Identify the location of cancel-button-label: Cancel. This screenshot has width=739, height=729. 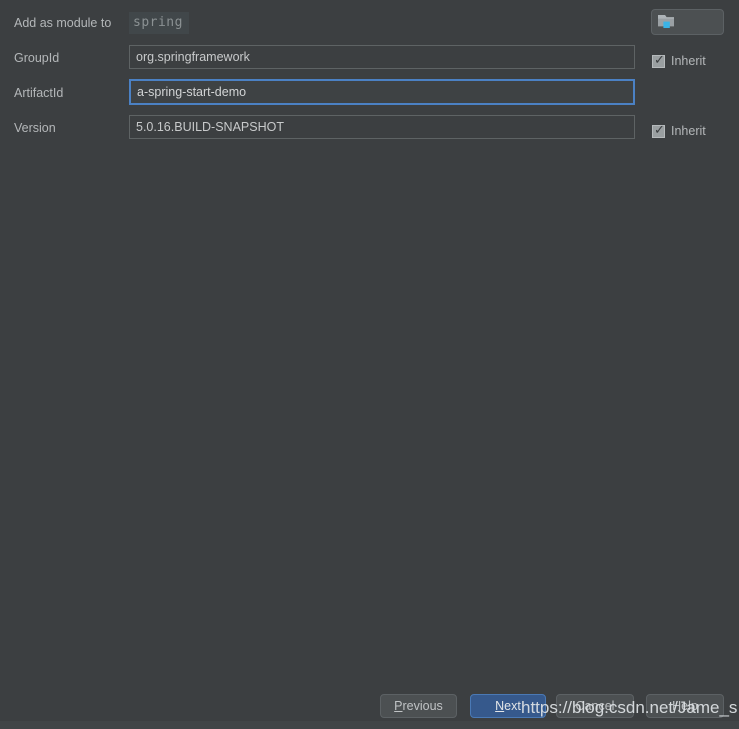
(595, 706).